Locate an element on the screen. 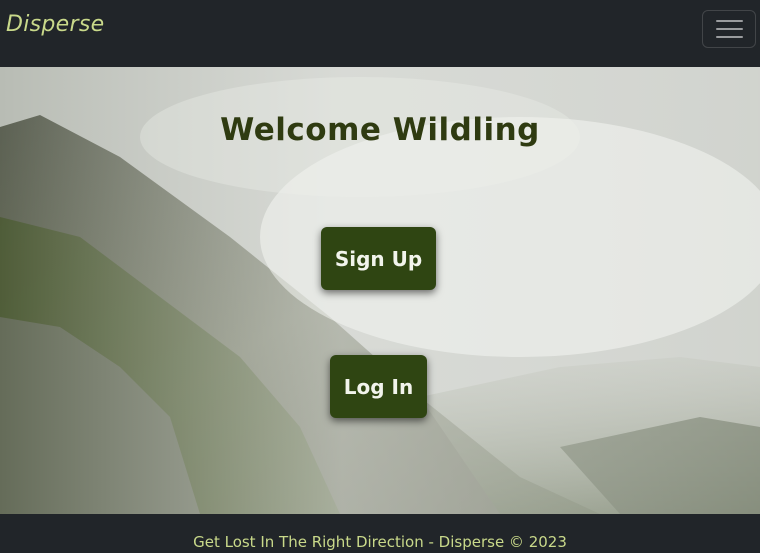  sign-up-button: Sign Up is located at coordinates (378, 258).